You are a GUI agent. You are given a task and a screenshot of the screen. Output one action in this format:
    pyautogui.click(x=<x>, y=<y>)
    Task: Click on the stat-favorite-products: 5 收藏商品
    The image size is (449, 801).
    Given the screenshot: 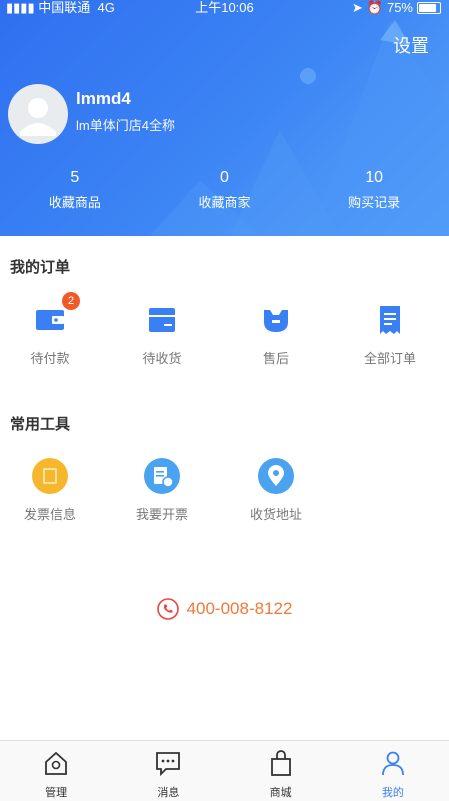 What is the action you would take?
    pyautogui.click(x=75, y=190)
    